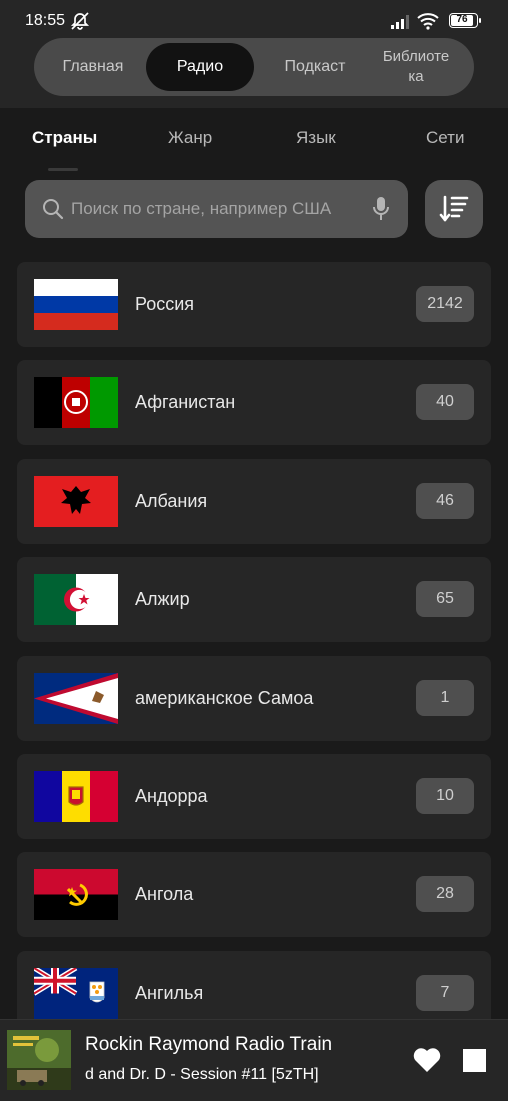  Describe the element at coordinates (162, 599) in the screenshot. I see `country-name: Алжир` at that location.